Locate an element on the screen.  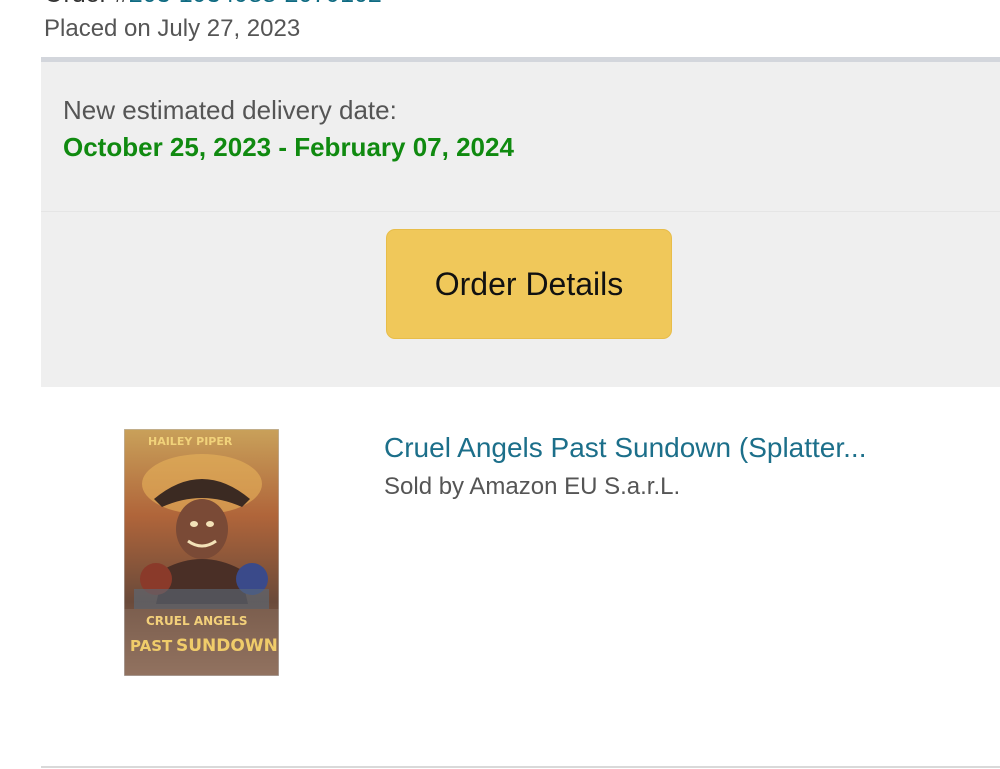
order-number: Order #203-1934988-2079102 is located at coordinates (213, 4).